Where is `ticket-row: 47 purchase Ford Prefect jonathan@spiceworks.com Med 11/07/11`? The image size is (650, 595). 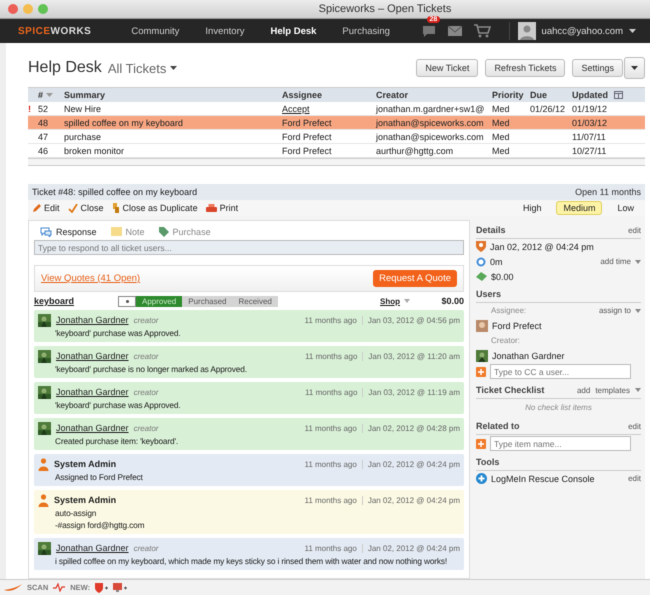
ticket-row: 47 purchase Ford Prefect jonathan@spiceworks.com Med 11/07/11 is located at coordinates (336, 137).